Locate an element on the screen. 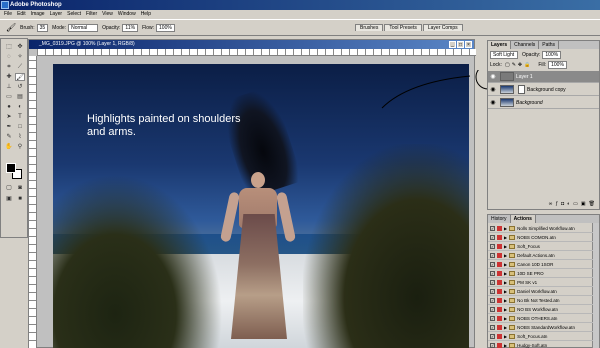 The image size is (600, 348). flow-input: 100% is located at coordinates (165, 27).